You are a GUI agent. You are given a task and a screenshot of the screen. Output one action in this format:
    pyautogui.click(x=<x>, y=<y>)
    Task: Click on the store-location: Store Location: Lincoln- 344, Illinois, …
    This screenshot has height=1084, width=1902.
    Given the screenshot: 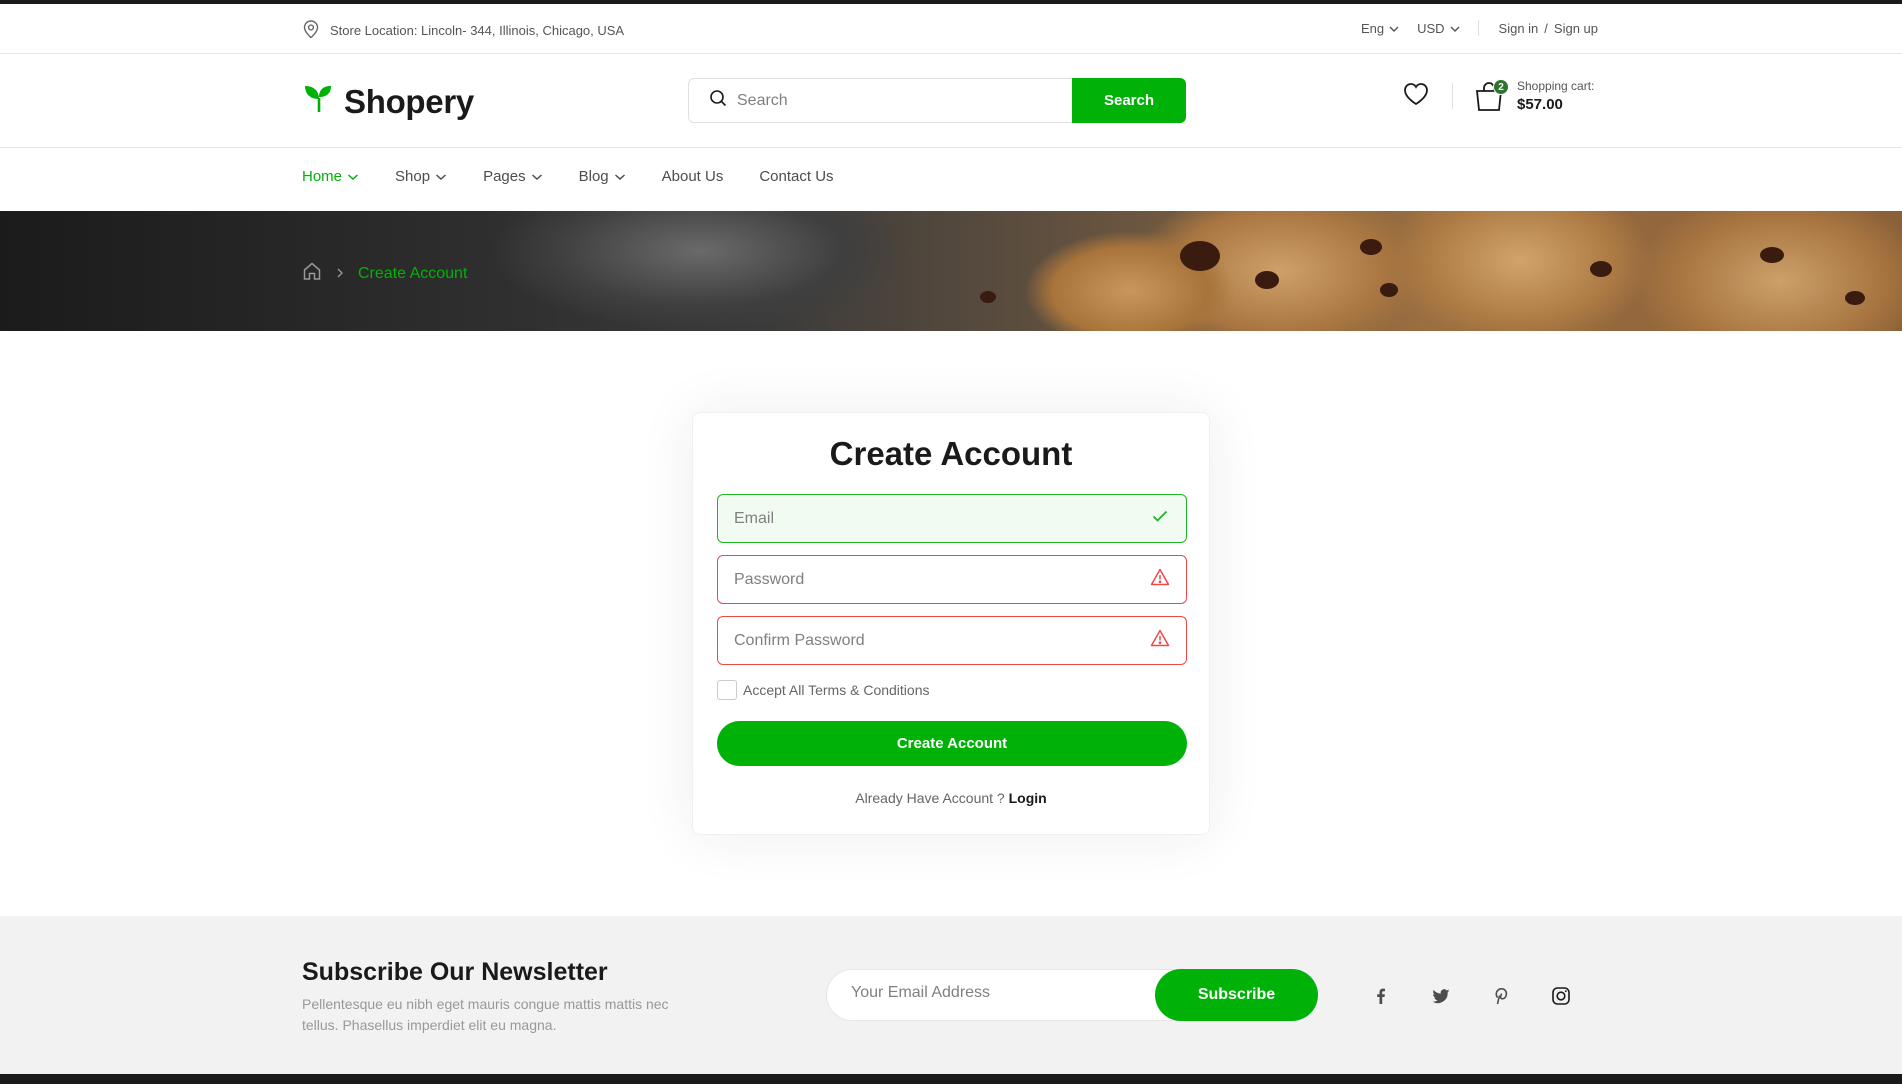 What is the action you would take?
    pyautogui.click(x=463, y=30)
    